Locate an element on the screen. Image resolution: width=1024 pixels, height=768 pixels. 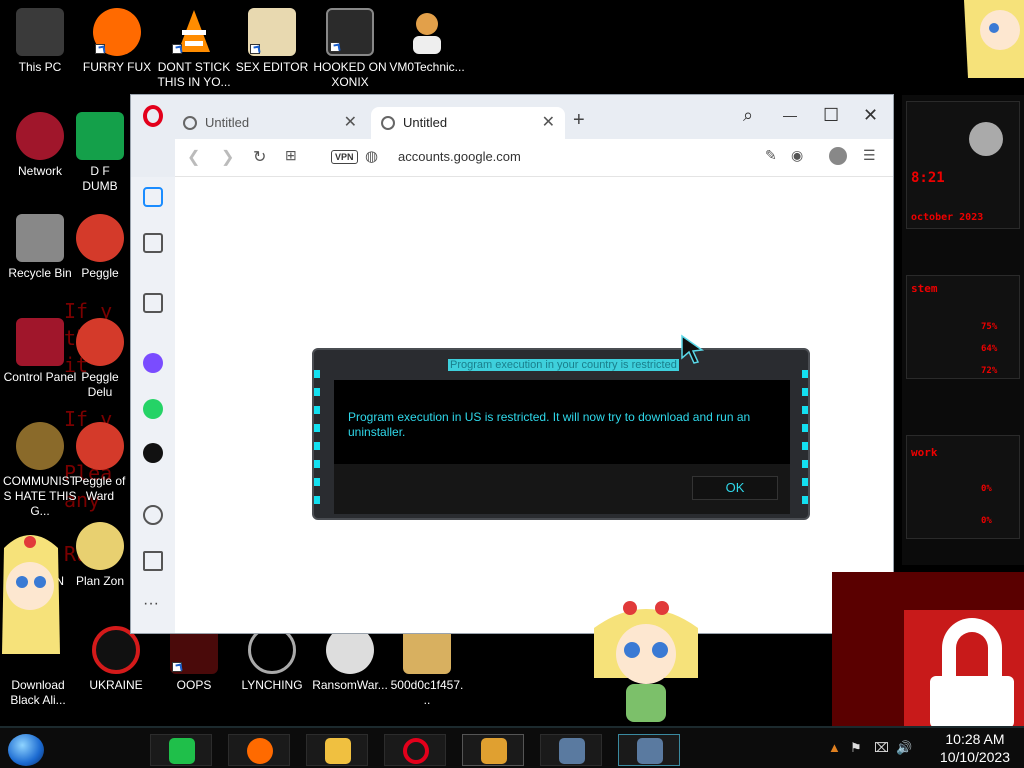
vpn-badge: VPN is located at coordinates (344, 157).